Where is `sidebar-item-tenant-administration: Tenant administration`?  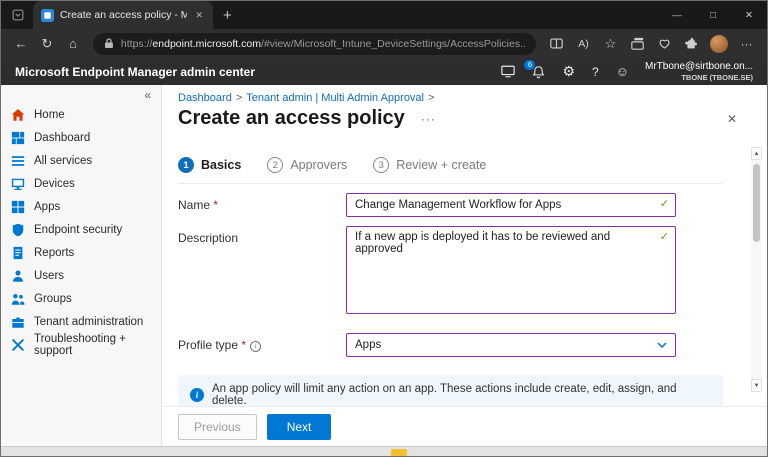 sidebar-item-tenant-administration: Tenant administration is located at coordinates (81, 321).